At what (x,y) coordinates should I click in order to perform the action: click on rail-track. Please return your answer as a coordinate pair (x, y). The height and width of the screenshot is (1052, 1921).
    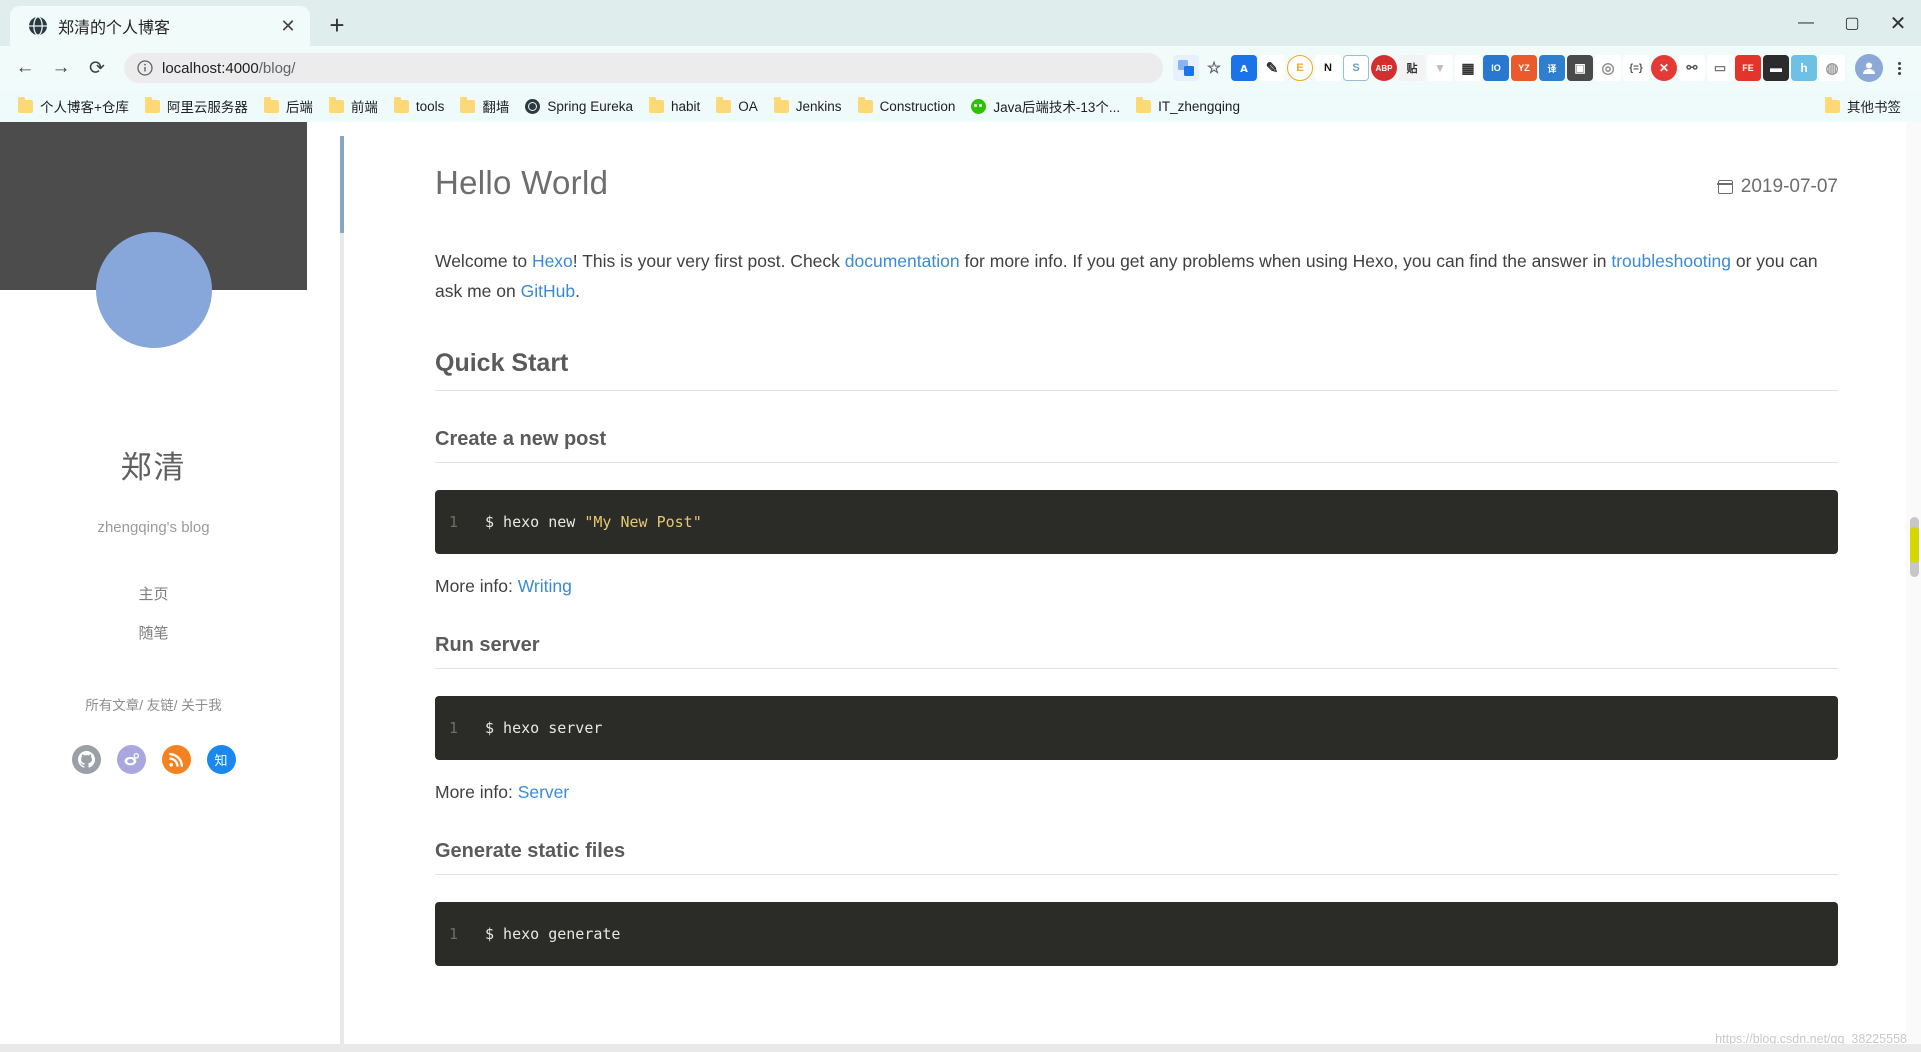
    Looking at the image, I should click on (342, 594).